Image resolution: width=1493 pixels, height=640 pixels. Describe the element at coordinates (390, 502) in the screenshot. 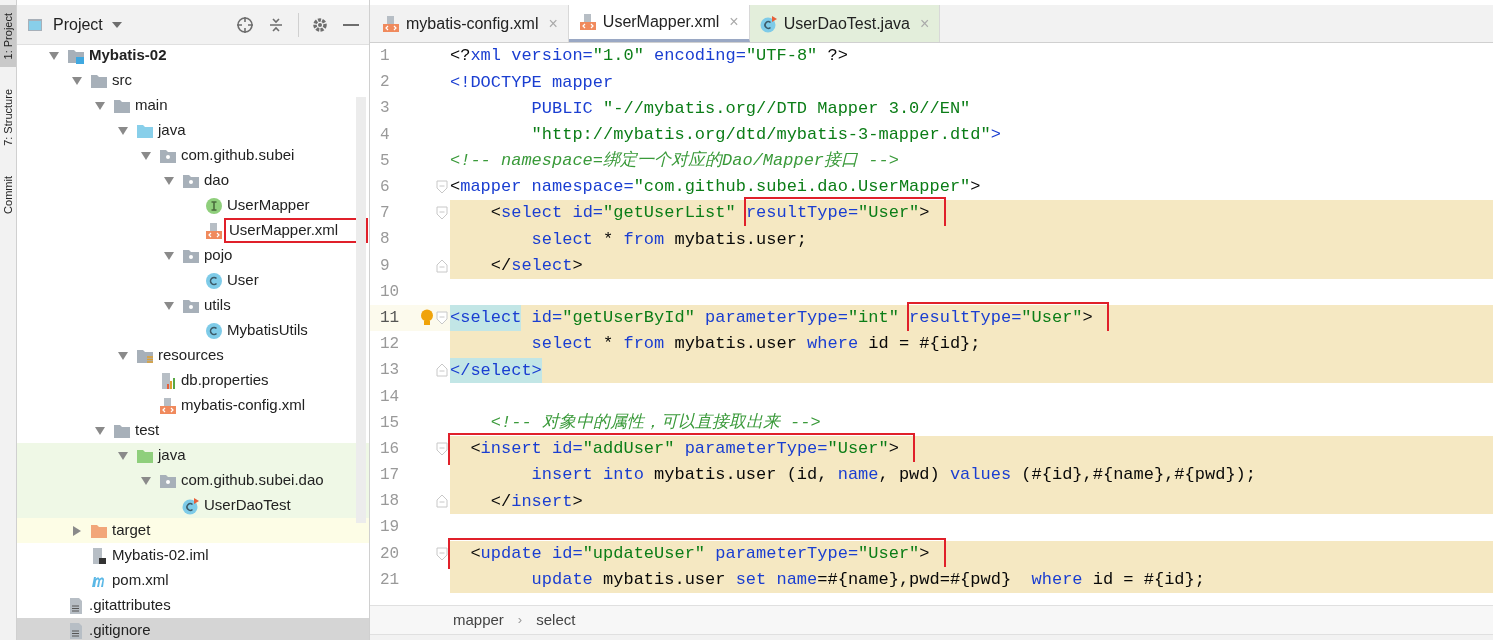

I see `line-number: 18` at that location.